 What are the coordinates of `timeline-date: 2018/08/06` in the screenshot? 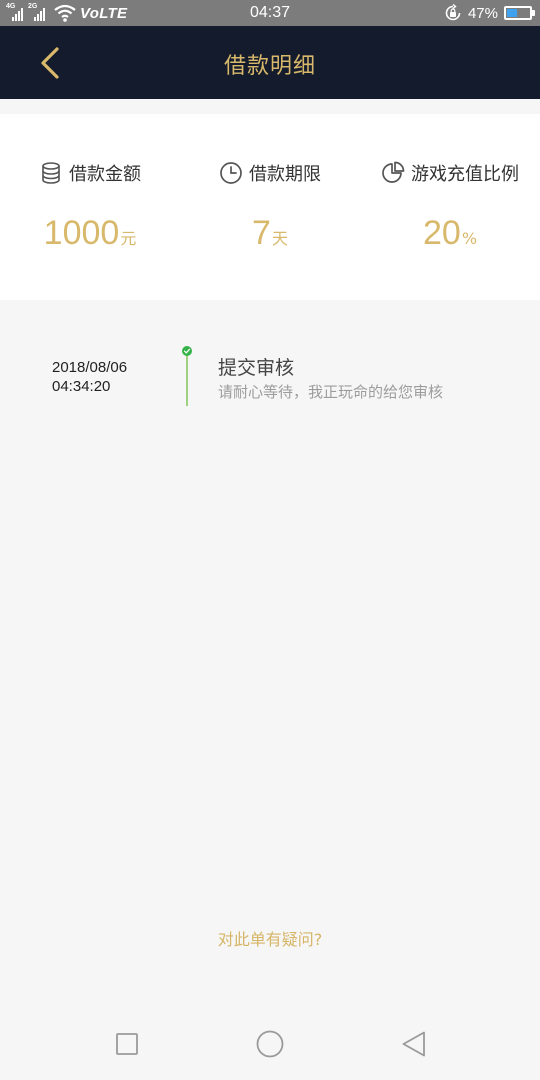 It's located at (90, 367).